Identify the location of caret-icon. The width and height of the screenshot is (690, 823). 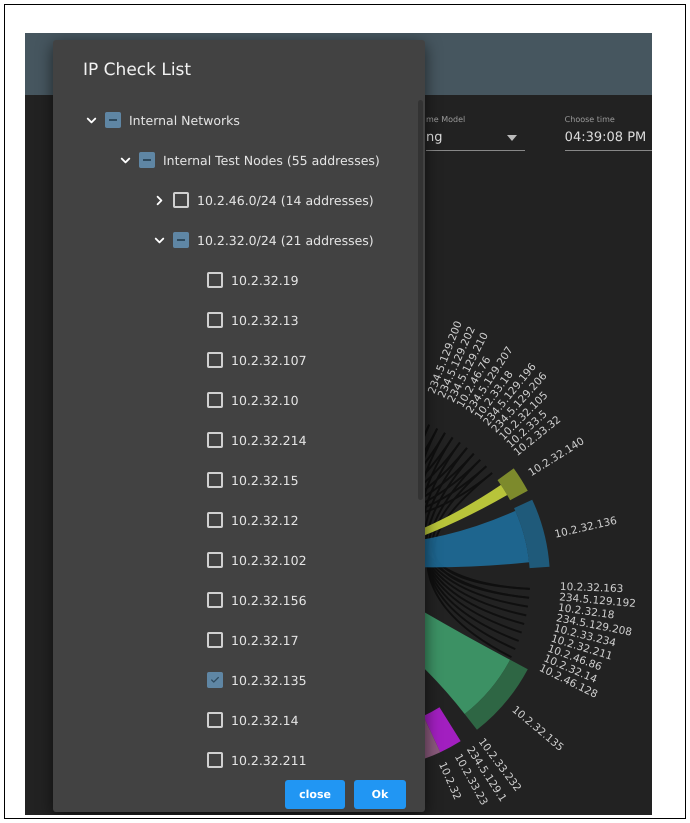
(511, 137).